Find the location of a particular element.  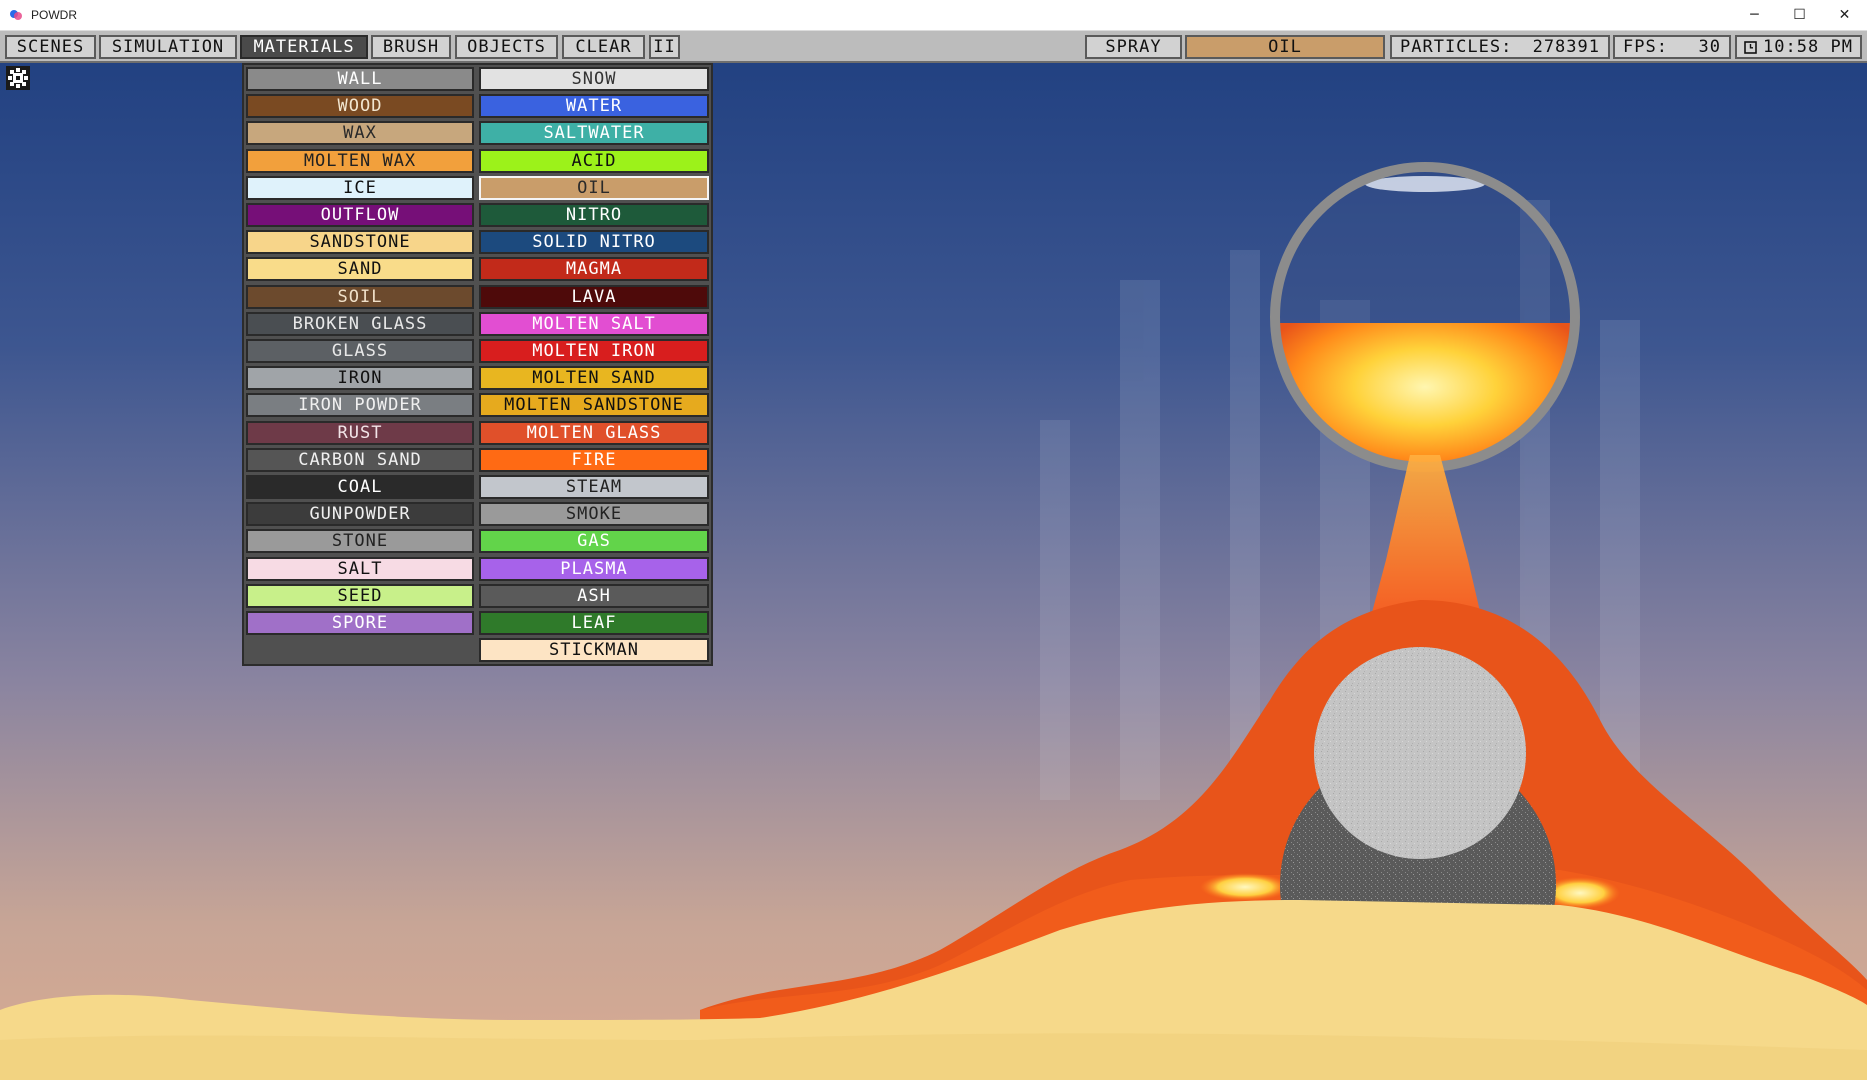

brush-menu: BRUSH is located at coordinates (411, 47).